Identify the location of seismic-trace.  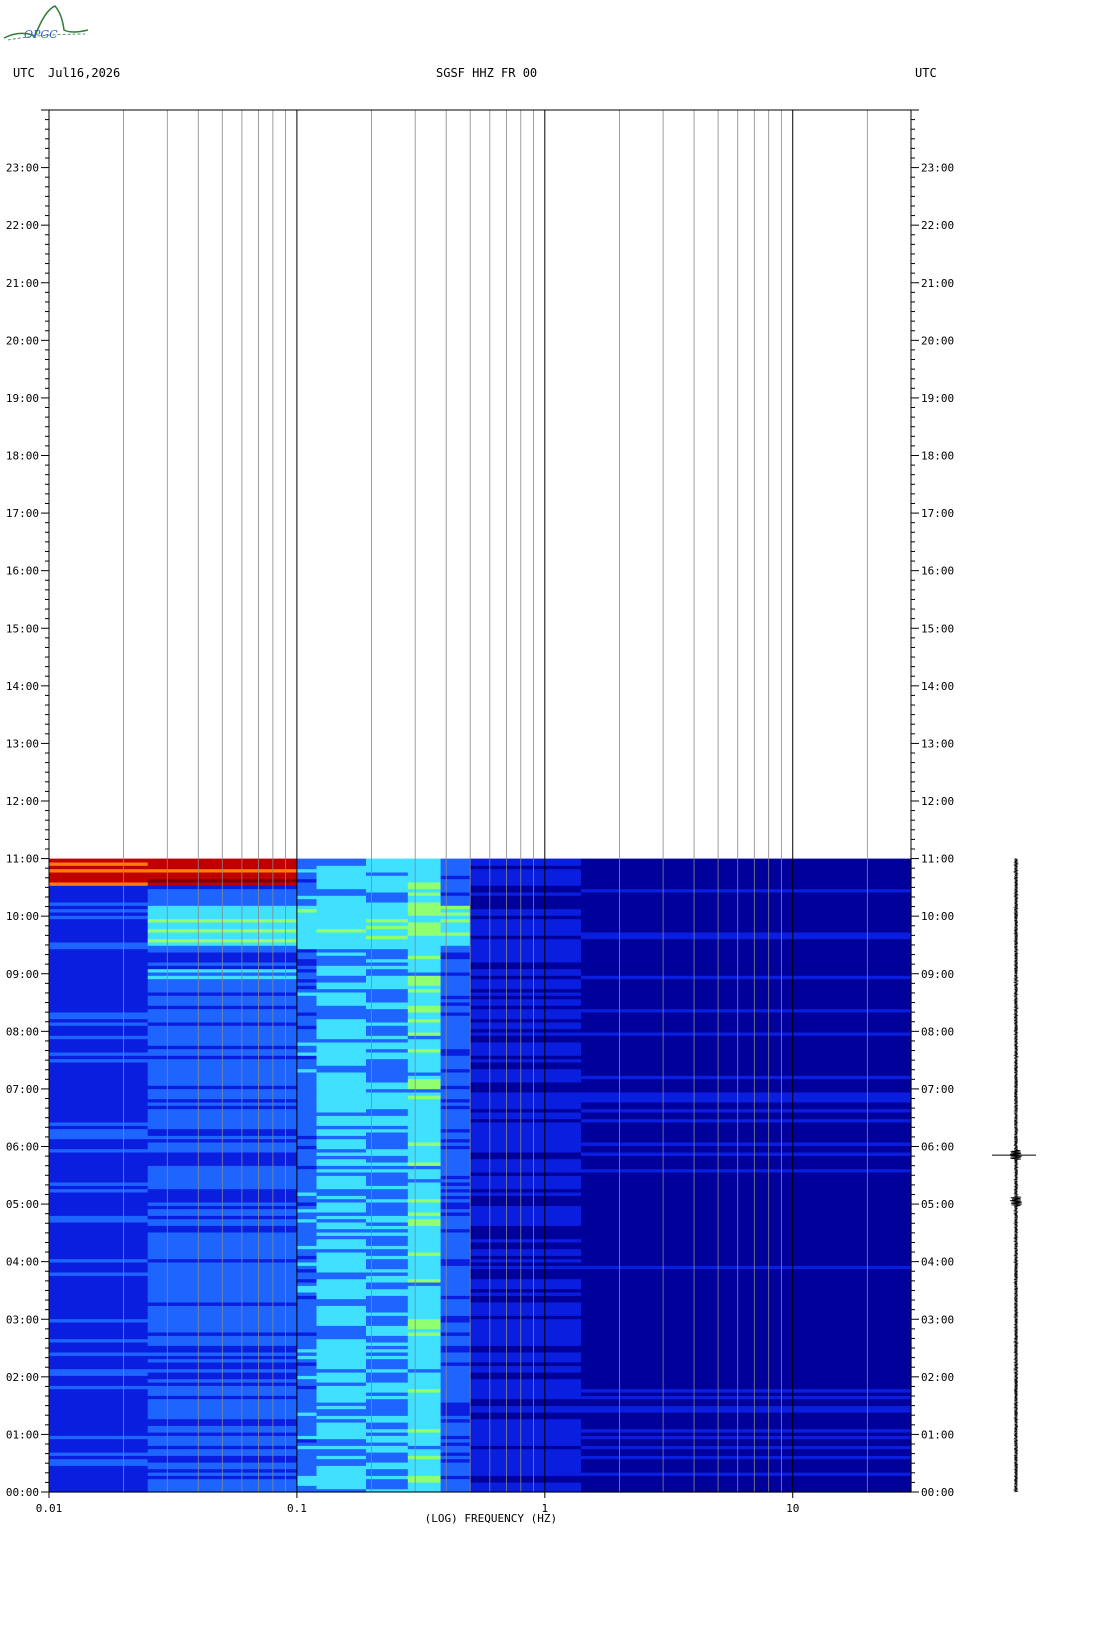
(1014, 1175).